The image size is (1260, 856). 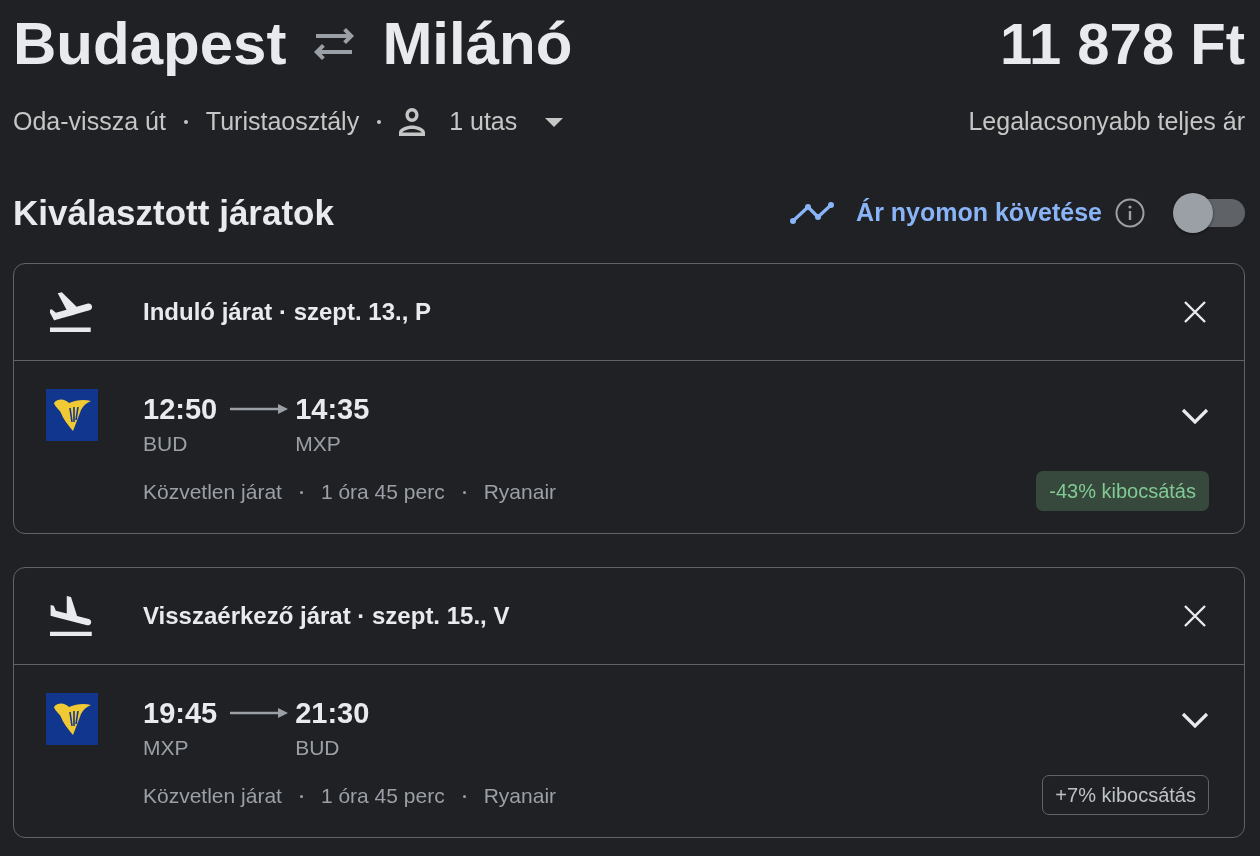 What do you see at coordinates (287, 312) in the screenshot?
I see `flight-heading: Induló járat · szept. 13., P` at bounding box center [287, 312].